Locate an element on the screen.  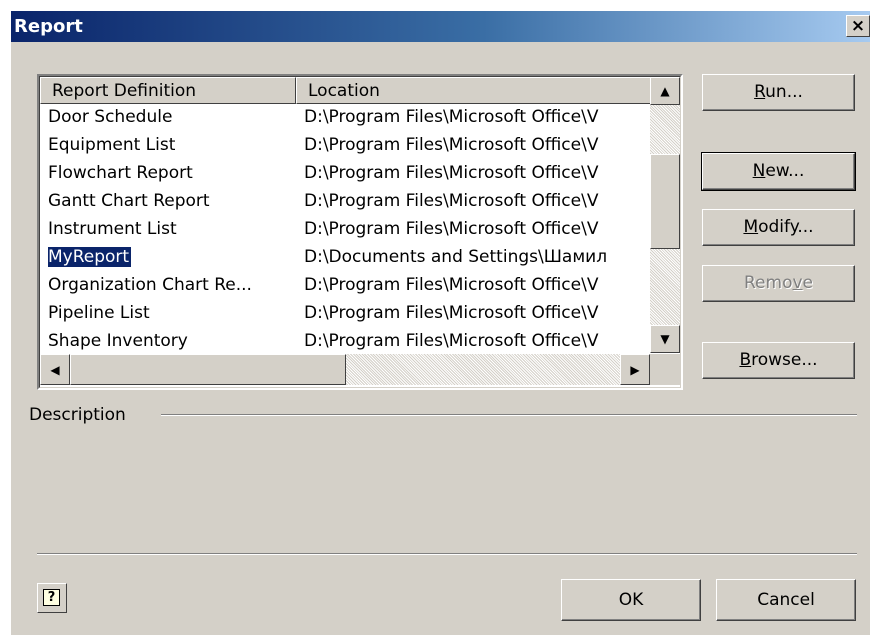
report-name: Gantt Chart Report is located at coordinates (170, 201).